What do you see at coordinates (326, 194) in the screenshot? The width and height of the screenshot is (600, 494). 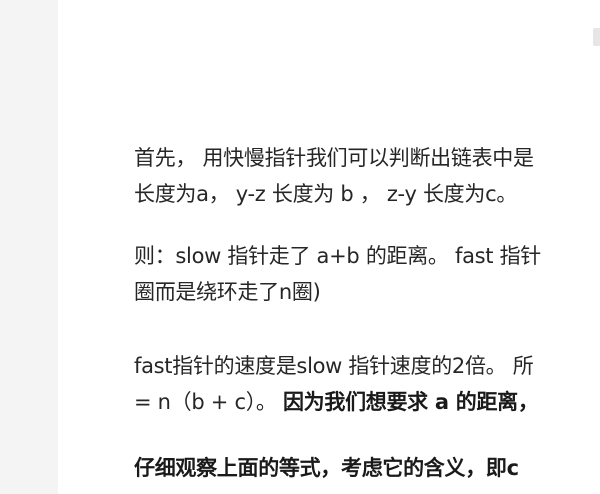 I see `paragraph-1-line-2: 长度为a， y-z 长度为 b ， z-y 长度为c。` at bounding box center [326, 194].